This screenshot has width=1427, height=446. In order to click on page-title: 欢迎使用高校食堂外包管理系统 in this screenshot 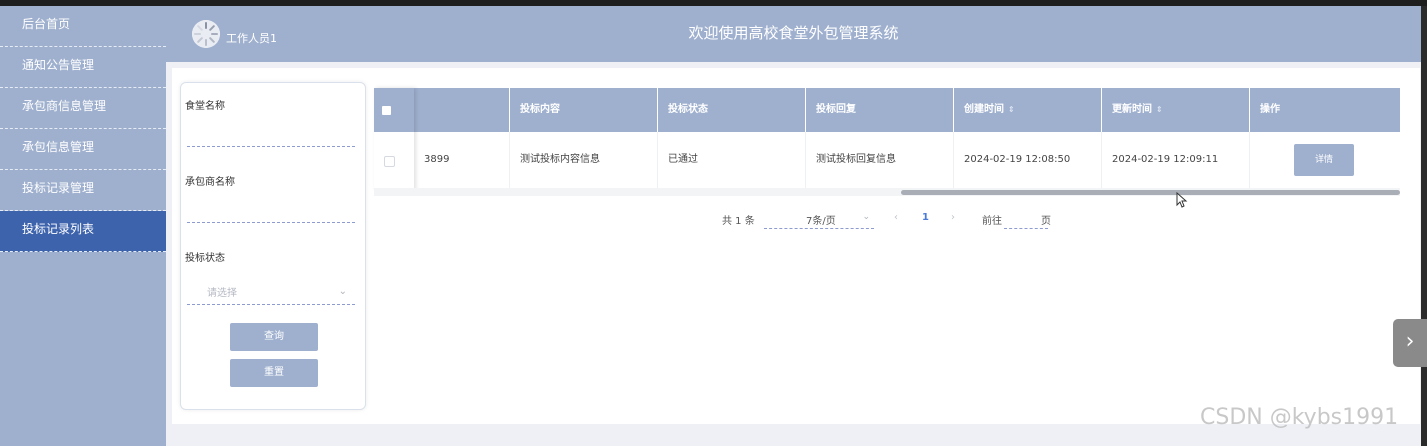, I will do `click(793, 33)`.